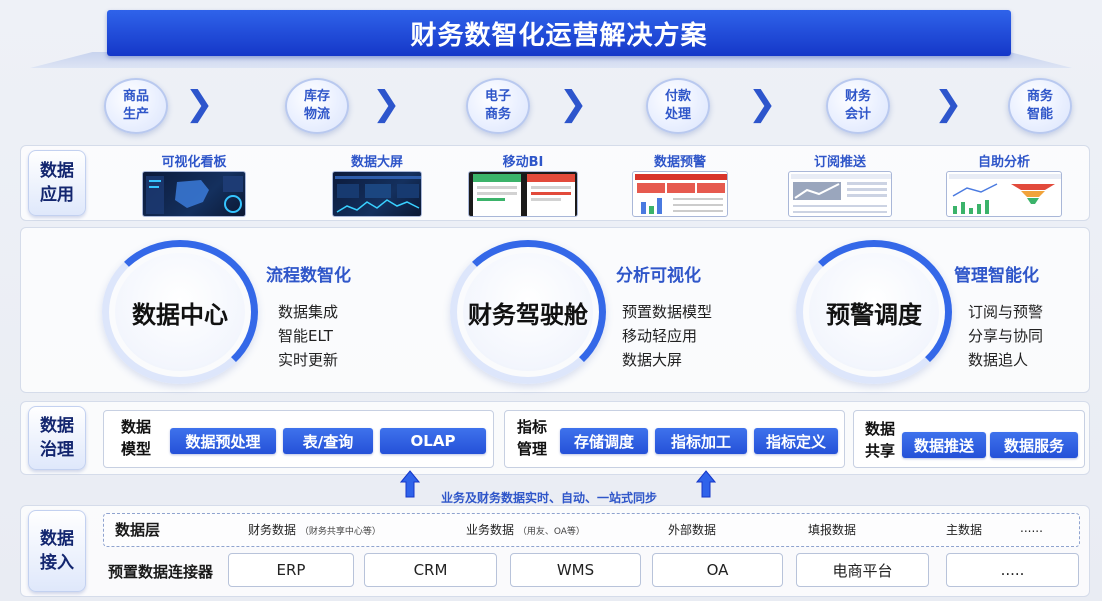 This screenshot has width=1102, height=601. Describe the element at coordinates (575, 570) in the screenshot. I see `connector-wms: WMS` at that location.